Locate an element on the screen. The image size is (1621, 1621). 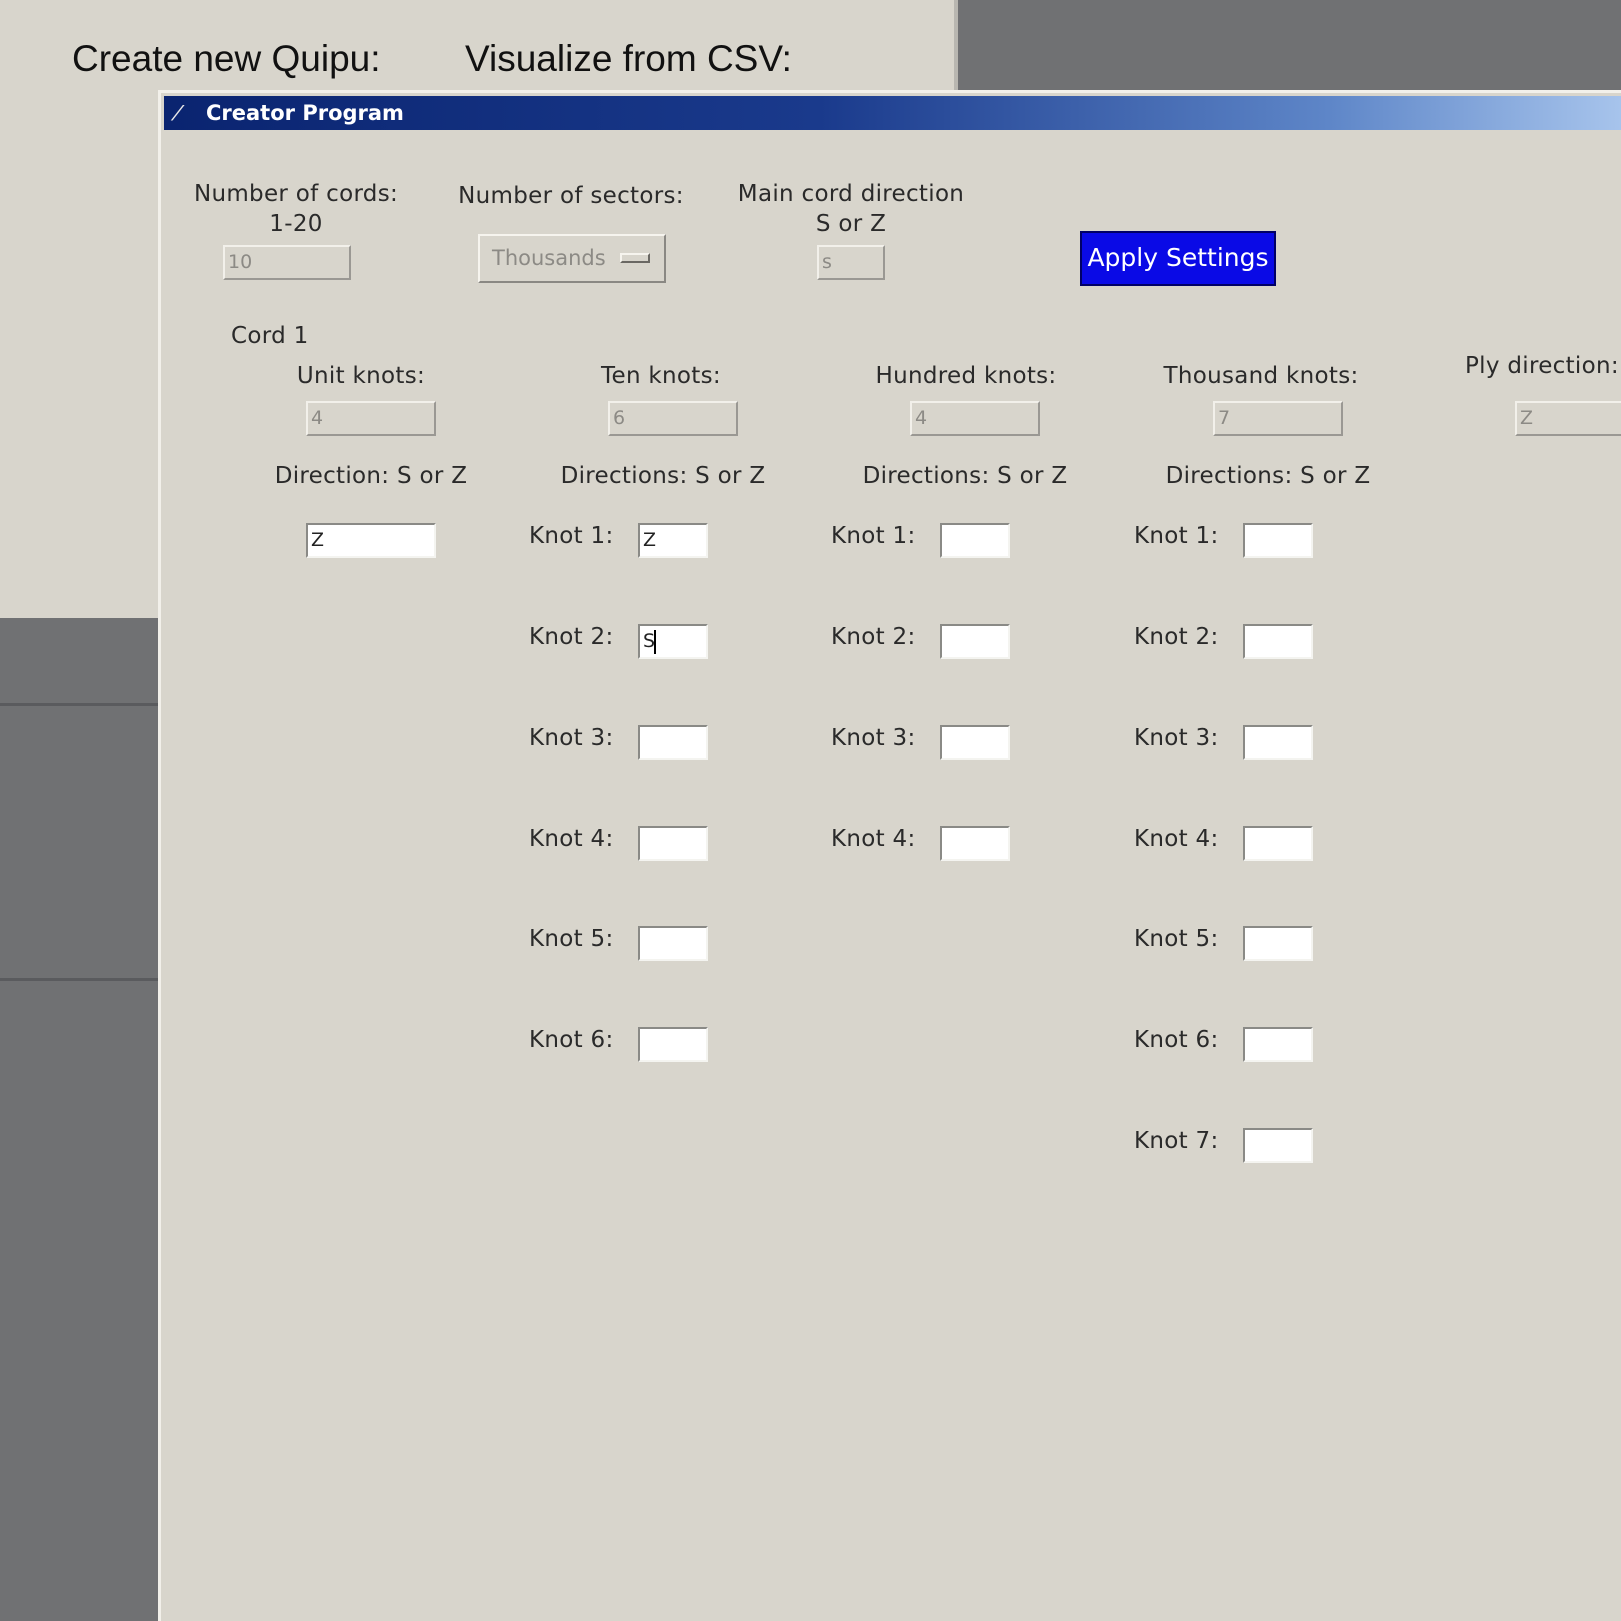
thousand-knot-3-input is located at coordinates (1278, 742).